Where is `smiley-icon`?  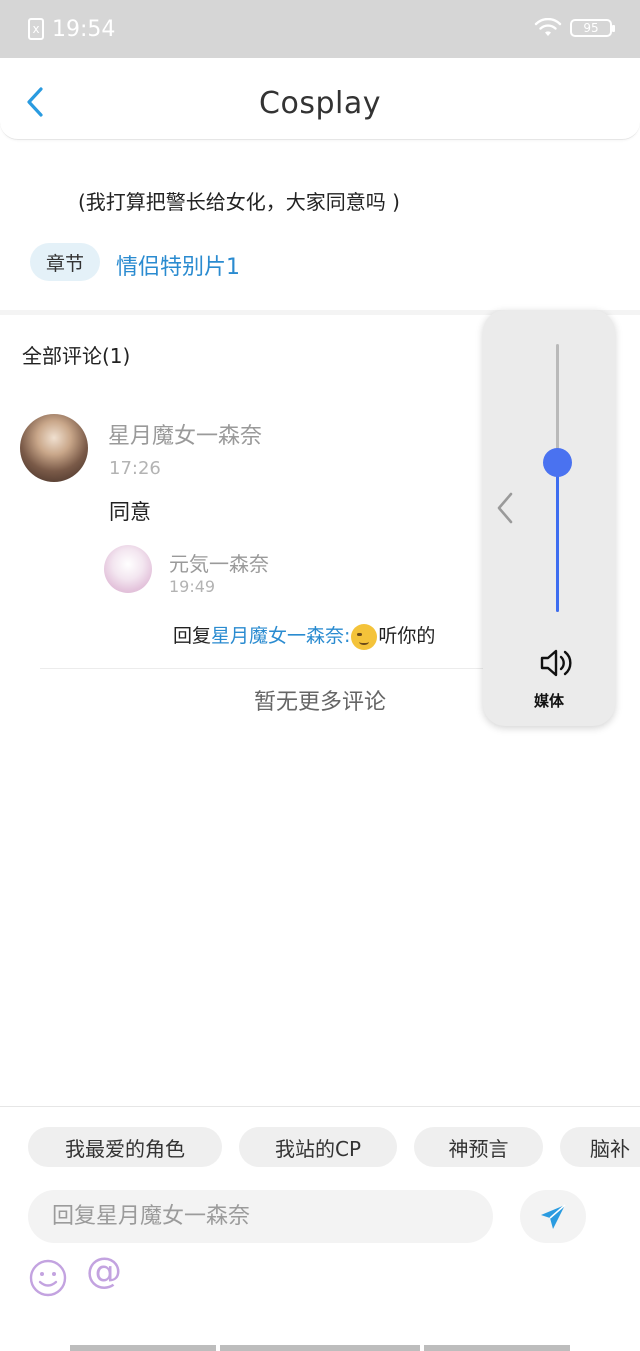 smiley-icon is located at coordinates (48, 1278).